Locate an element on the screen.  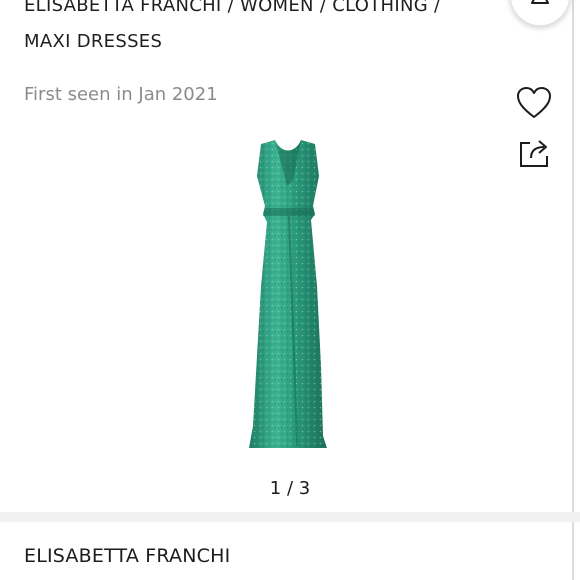
top-action-button is located at coordinates (540, 13).